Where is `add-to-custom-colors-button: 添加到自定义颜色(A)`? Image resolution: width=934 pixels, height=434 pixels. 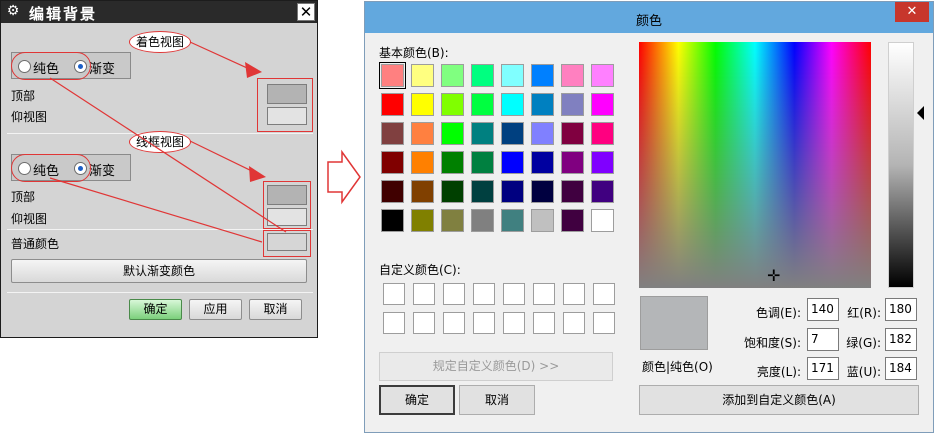
add-to-custom-colors-button: 添加到自定义颜色(A) is located at coordinates (779, 400).